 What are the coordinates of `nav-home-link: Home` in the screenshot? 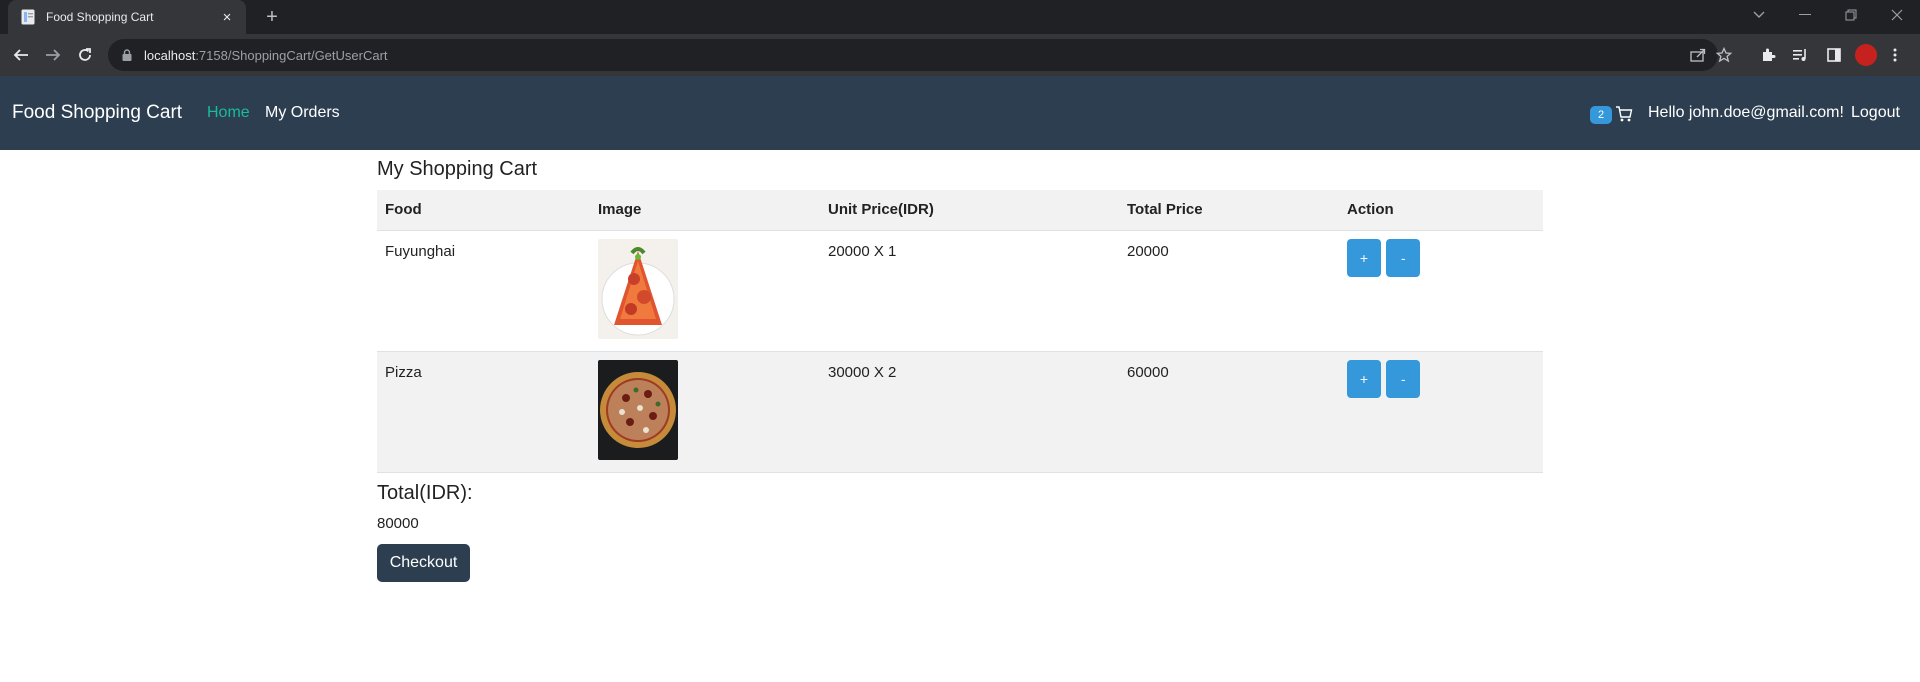 It's located at (228, 113).